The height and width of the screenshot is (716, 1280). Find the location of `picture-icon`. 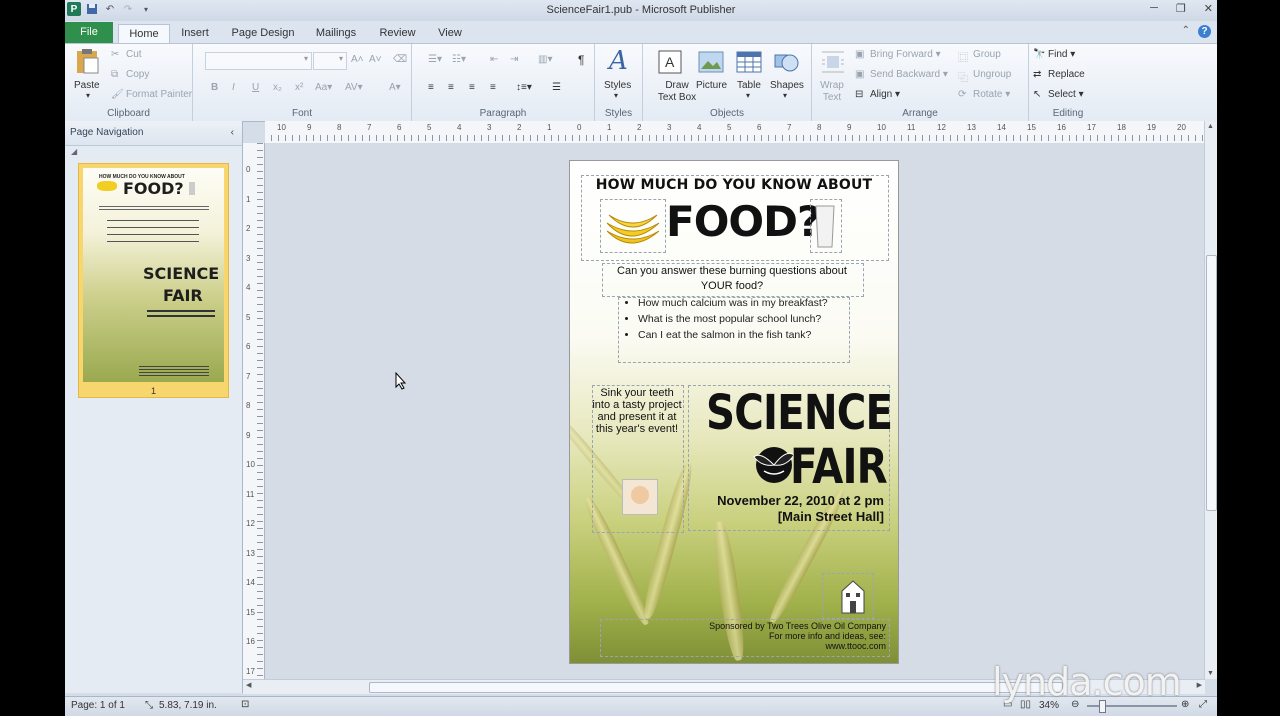

picture-icon is located at coordinates (711, 62).